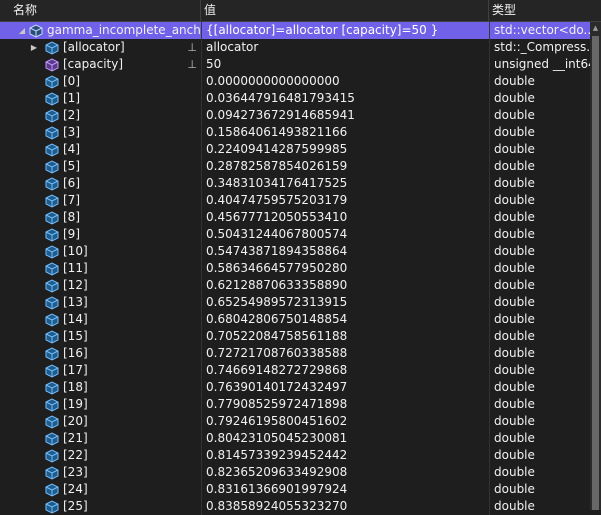  I want to click on column-value-header: 值, so click(345, 10).